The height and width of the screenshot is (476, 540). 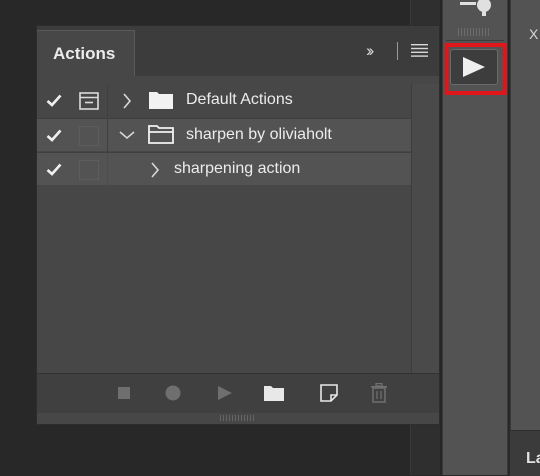 What do you see at coordinates (161, 100) in the screenshot?
I see `folder-icon` at bounding box center [161, 100].